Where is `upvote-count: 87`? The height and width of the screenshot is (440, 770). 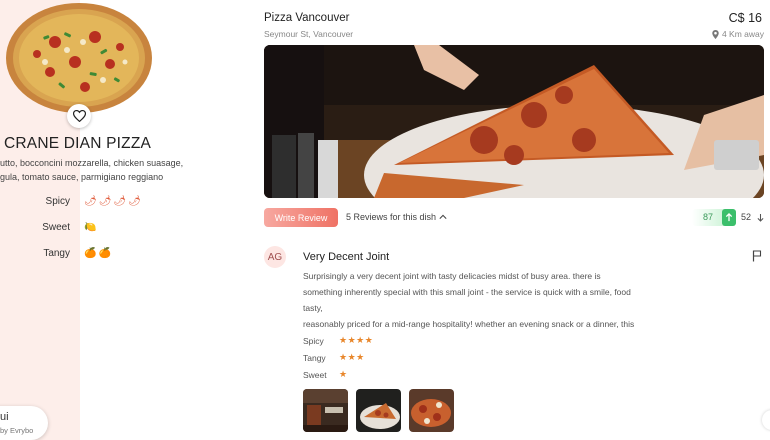 upvote-count: 87 is located at coordinates (708, 217).